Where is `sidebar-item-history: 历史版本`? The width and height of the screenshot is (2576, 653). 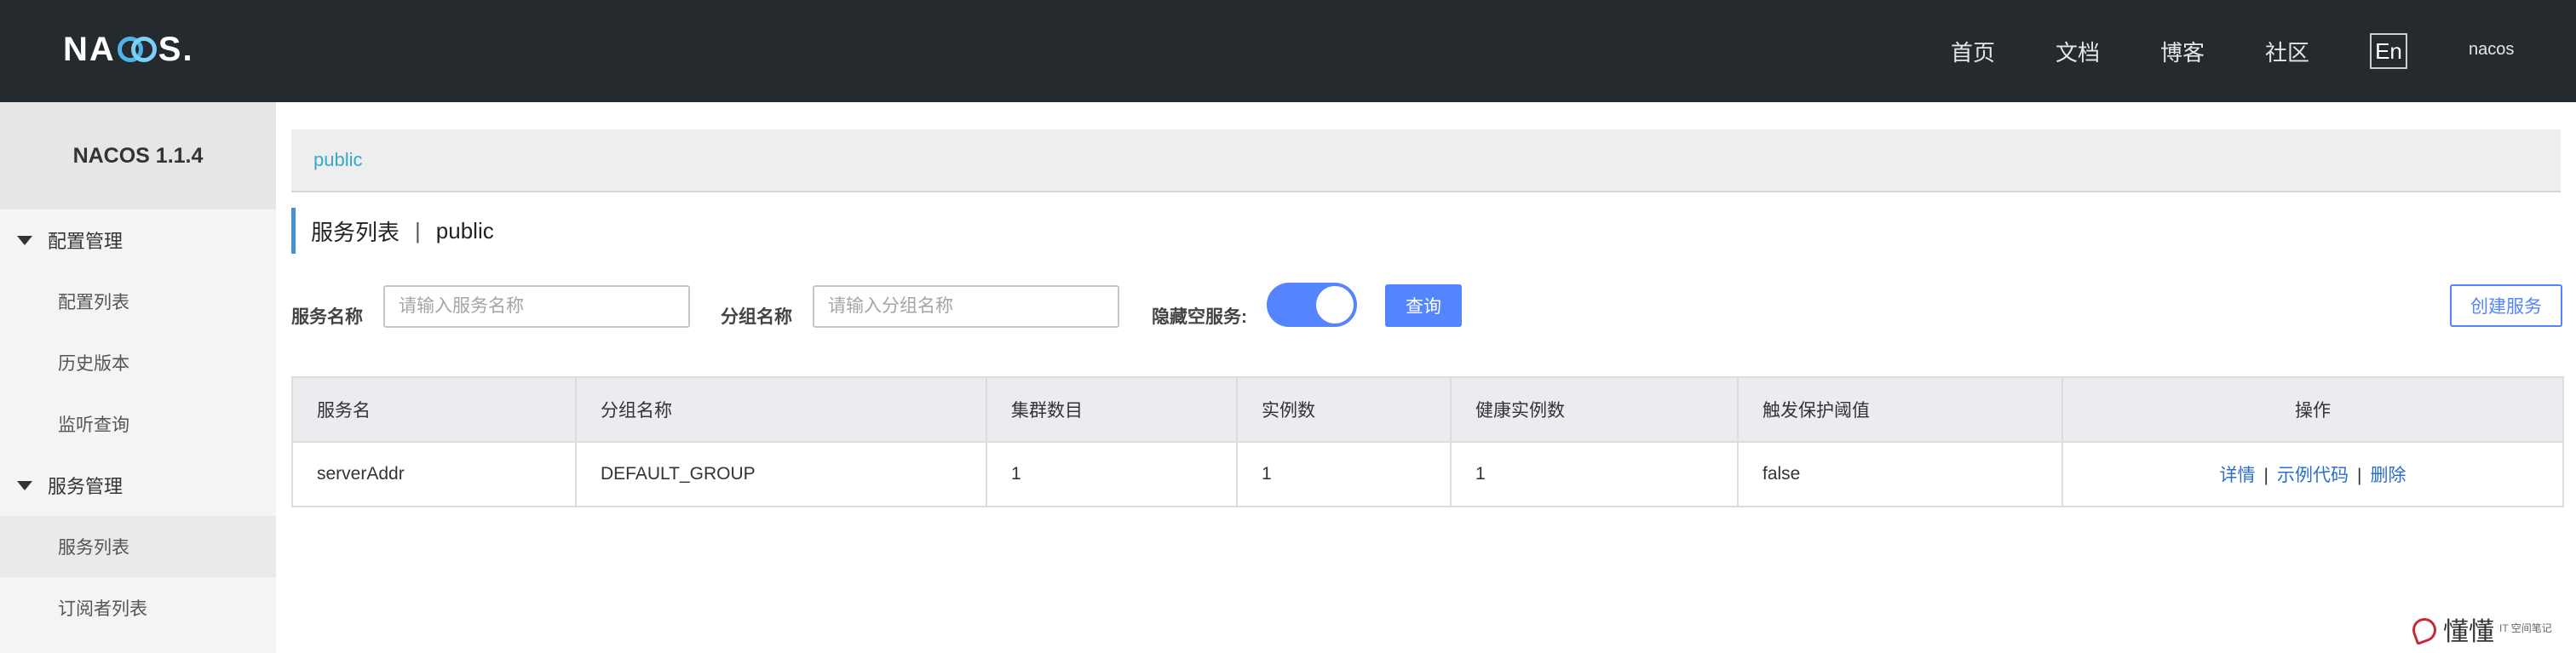 sidebar-item-history: 历史版本 is located at coordinates (138, 362).